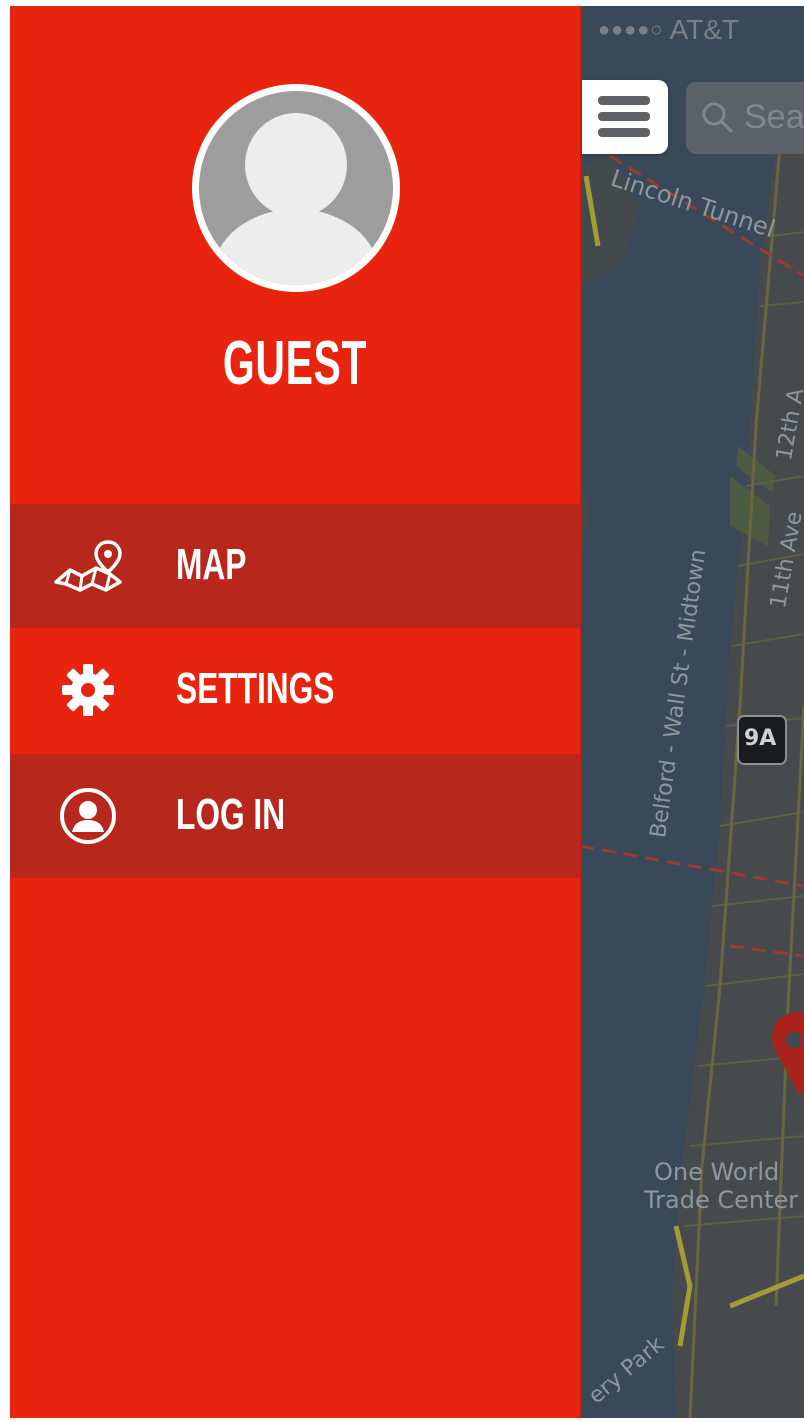 This screenshot has height=1421, width=804. Describe the element at coordinates (774, 117) in the screenshot. I see `search-placeholder: Sea` at that location.